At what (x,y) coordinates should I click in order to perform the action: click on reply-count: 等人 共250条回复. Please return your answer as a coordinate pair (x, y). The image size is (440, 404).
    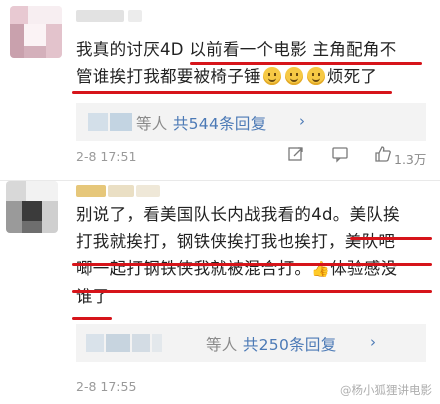
    Looking at the image, I should click on (271, 344).